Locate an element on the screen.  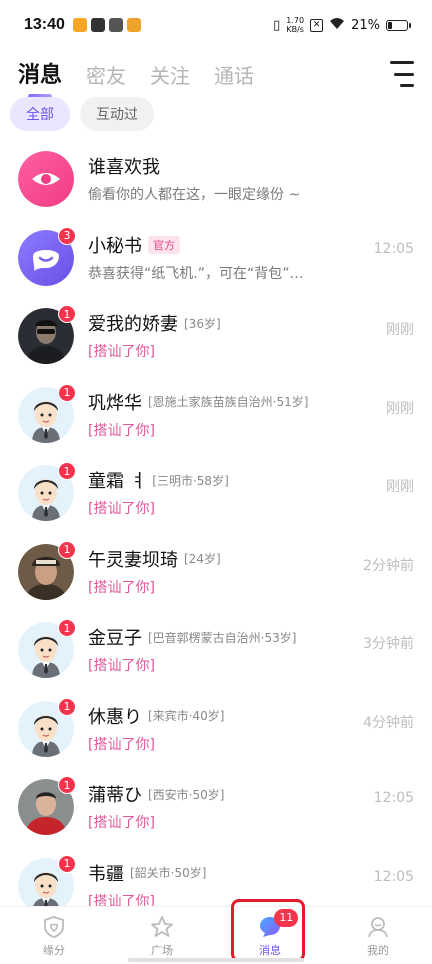
contact-meta: [恩施土家族苗族自治州·51岁] is located at coordinates (228, 402).